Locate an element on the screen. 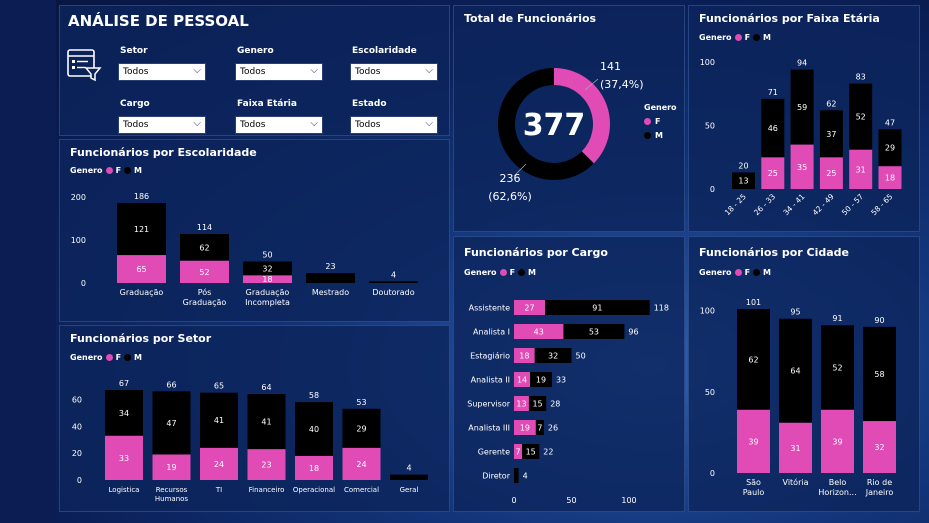 Image resolution: width=929 pixels, height=523 pixels. estado-select: Todos ⌵ is located at coordinates (394, 125).